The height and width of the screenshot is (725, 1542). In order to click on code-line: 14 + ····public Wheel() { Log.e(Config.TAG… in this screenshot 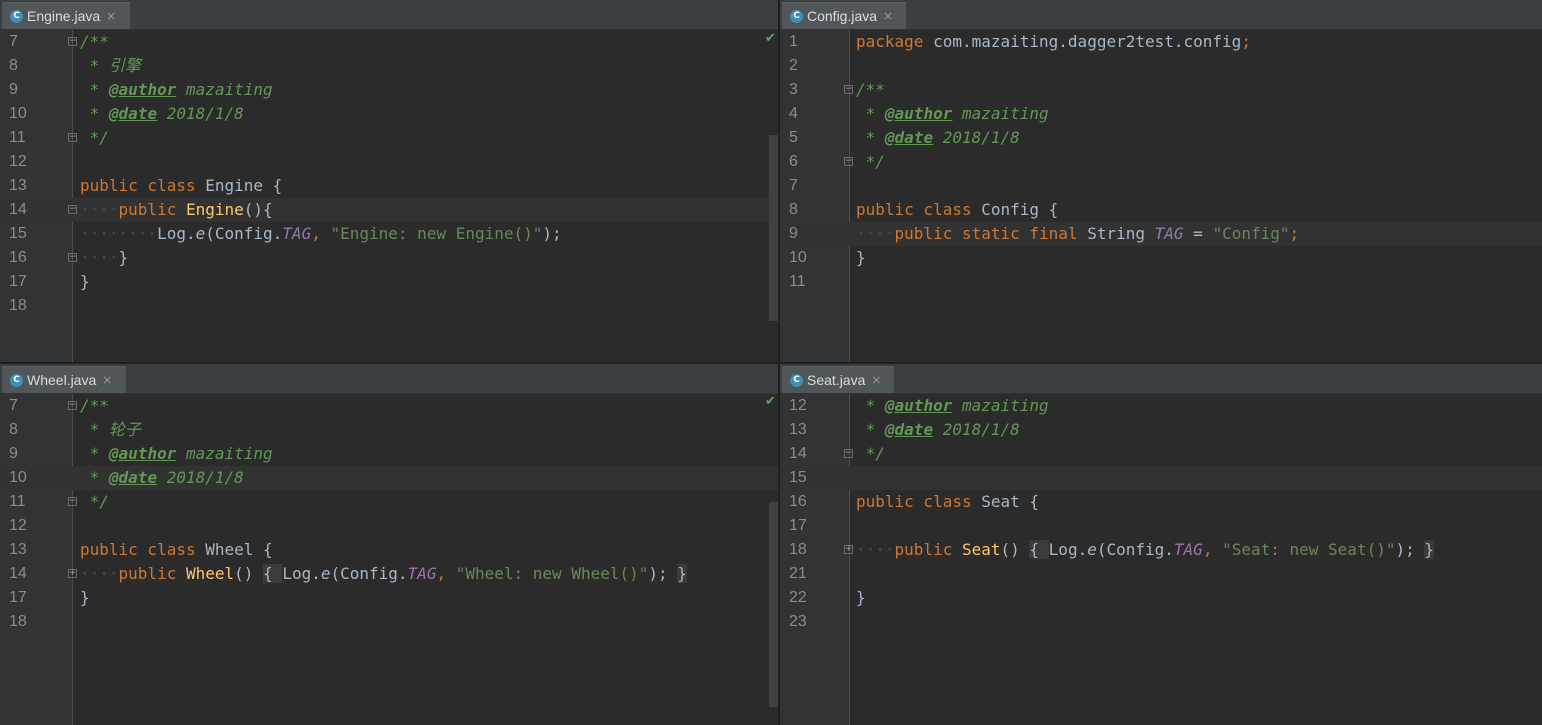, I will do `click(389, 574)`.